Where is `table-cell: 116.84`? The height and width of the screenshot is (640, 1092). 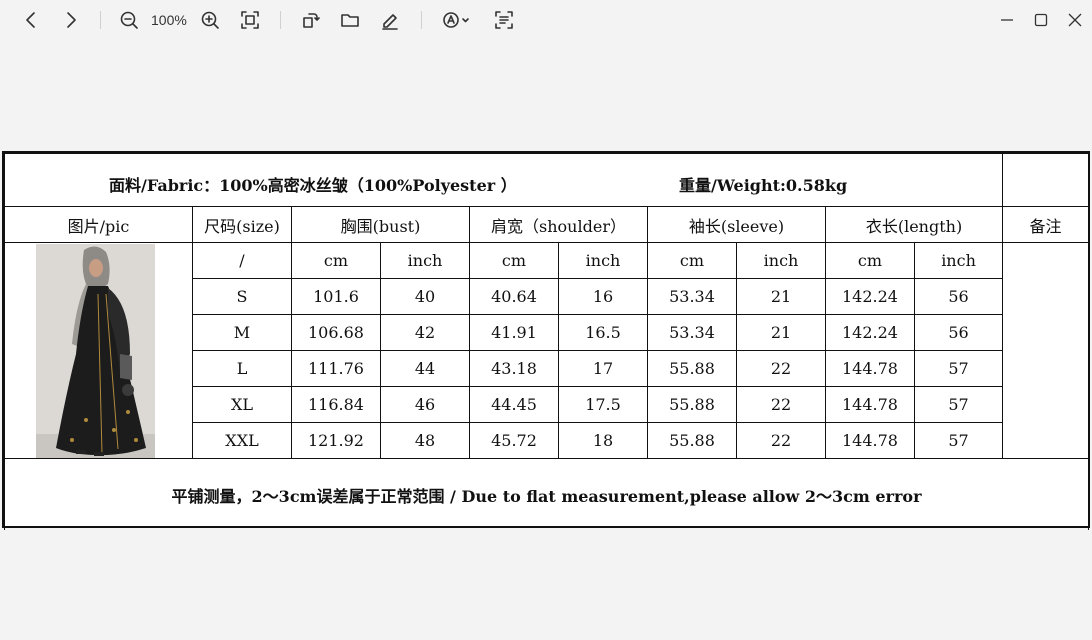
table-cell: 116.84 is located at coordinates (336, 404).